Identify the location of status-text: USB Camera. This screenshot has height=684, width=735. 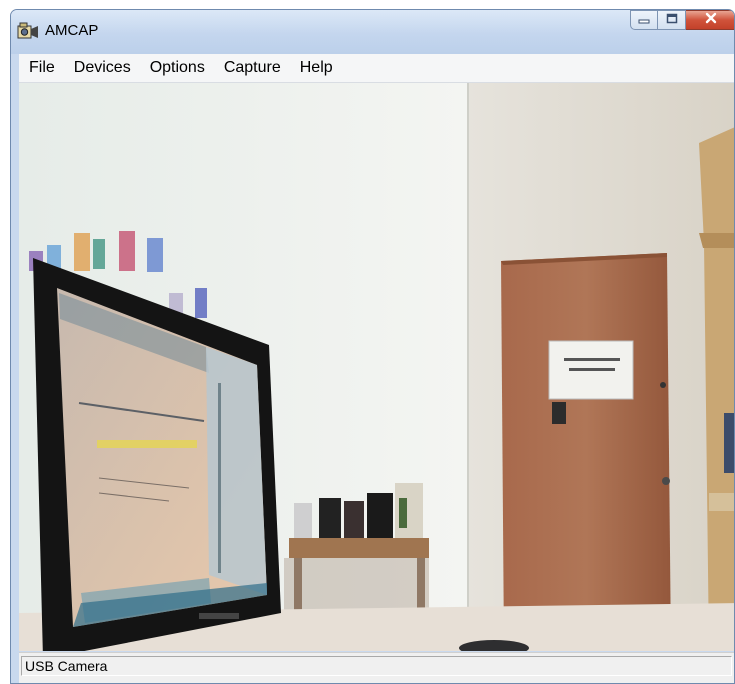
(66, 666).